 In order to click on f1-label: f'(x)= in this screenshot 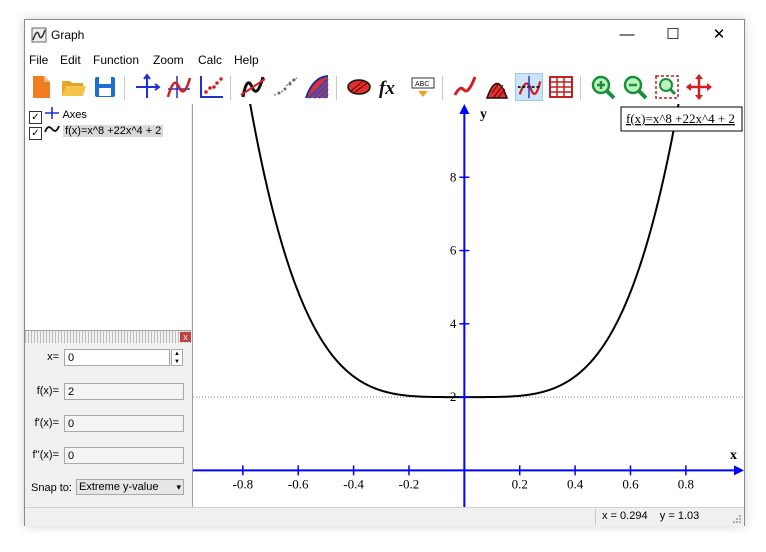, I will do `click(46, 423)`.